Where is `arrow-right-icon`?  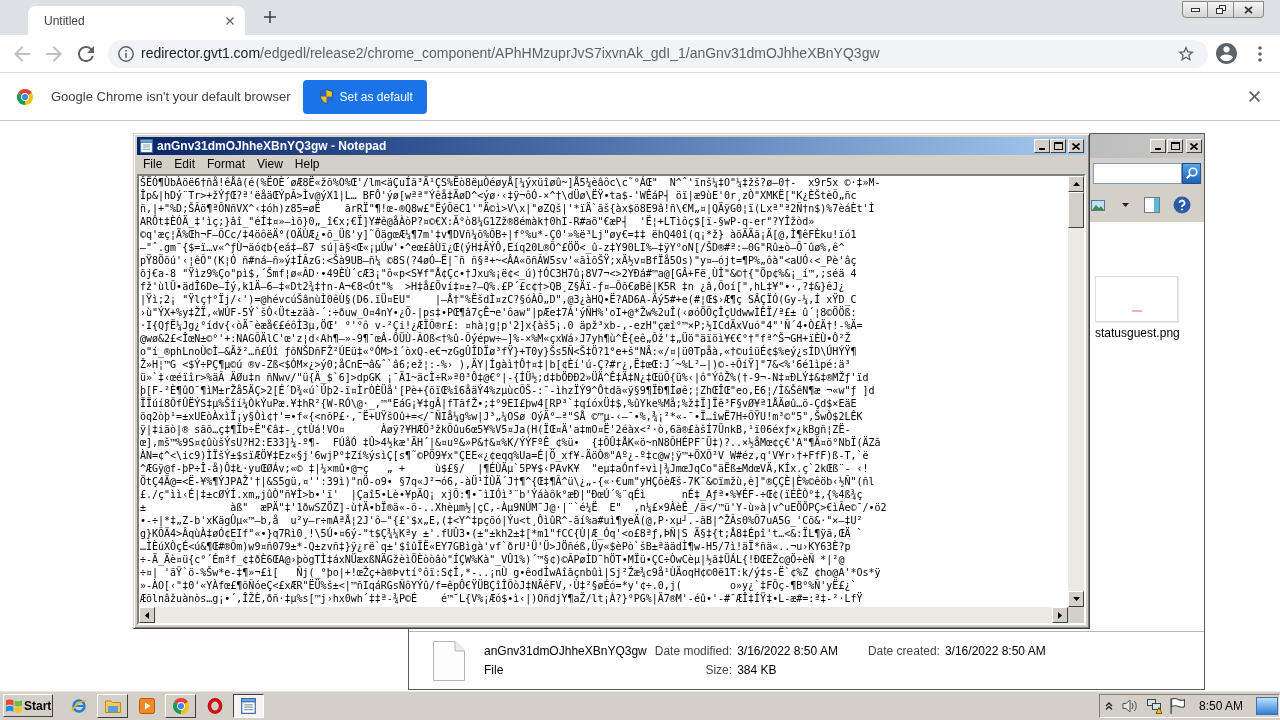 arrow-right-icon is located at coordinates (54, 53).